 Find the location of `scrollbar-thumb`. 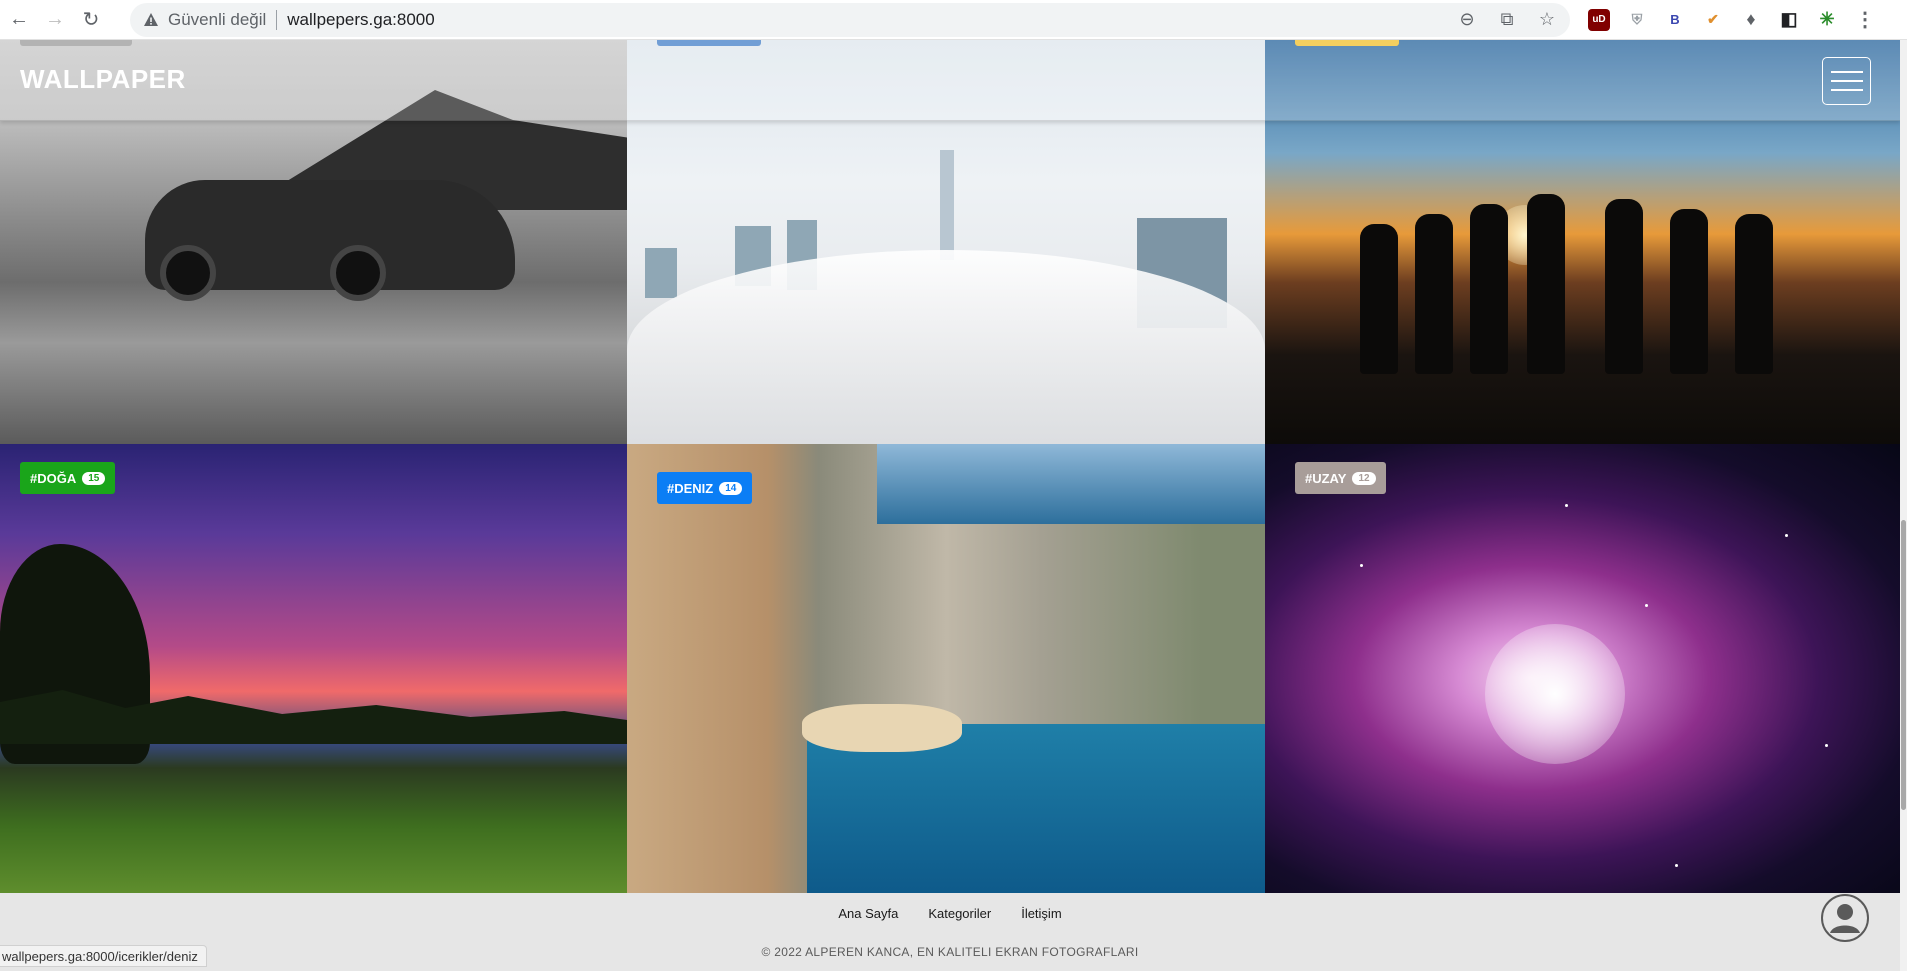

scrollbar-thumb is located at coordinates (1903, 665).